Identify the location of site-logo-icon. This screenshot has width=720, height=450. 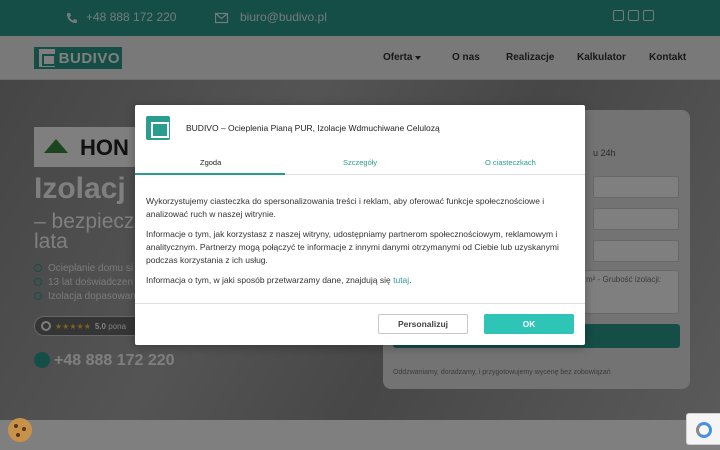
(158, 128).